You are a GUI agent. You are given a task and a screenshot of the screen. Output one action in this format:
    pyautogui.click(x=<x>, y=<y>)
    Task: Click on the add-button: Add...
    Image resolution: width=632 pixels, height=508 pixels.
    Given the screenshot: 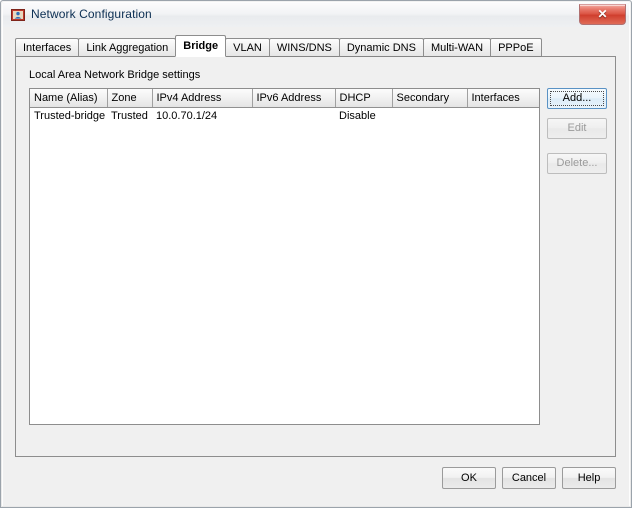 What is the action you would take?
    pyautogui.click(x=577, y=98)
    